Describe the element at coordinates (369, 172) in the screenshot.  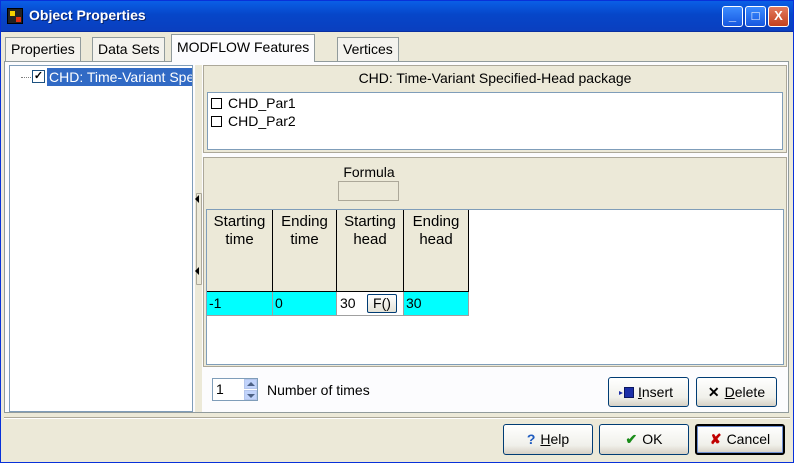
I see `formula-label: Formula` at that location.